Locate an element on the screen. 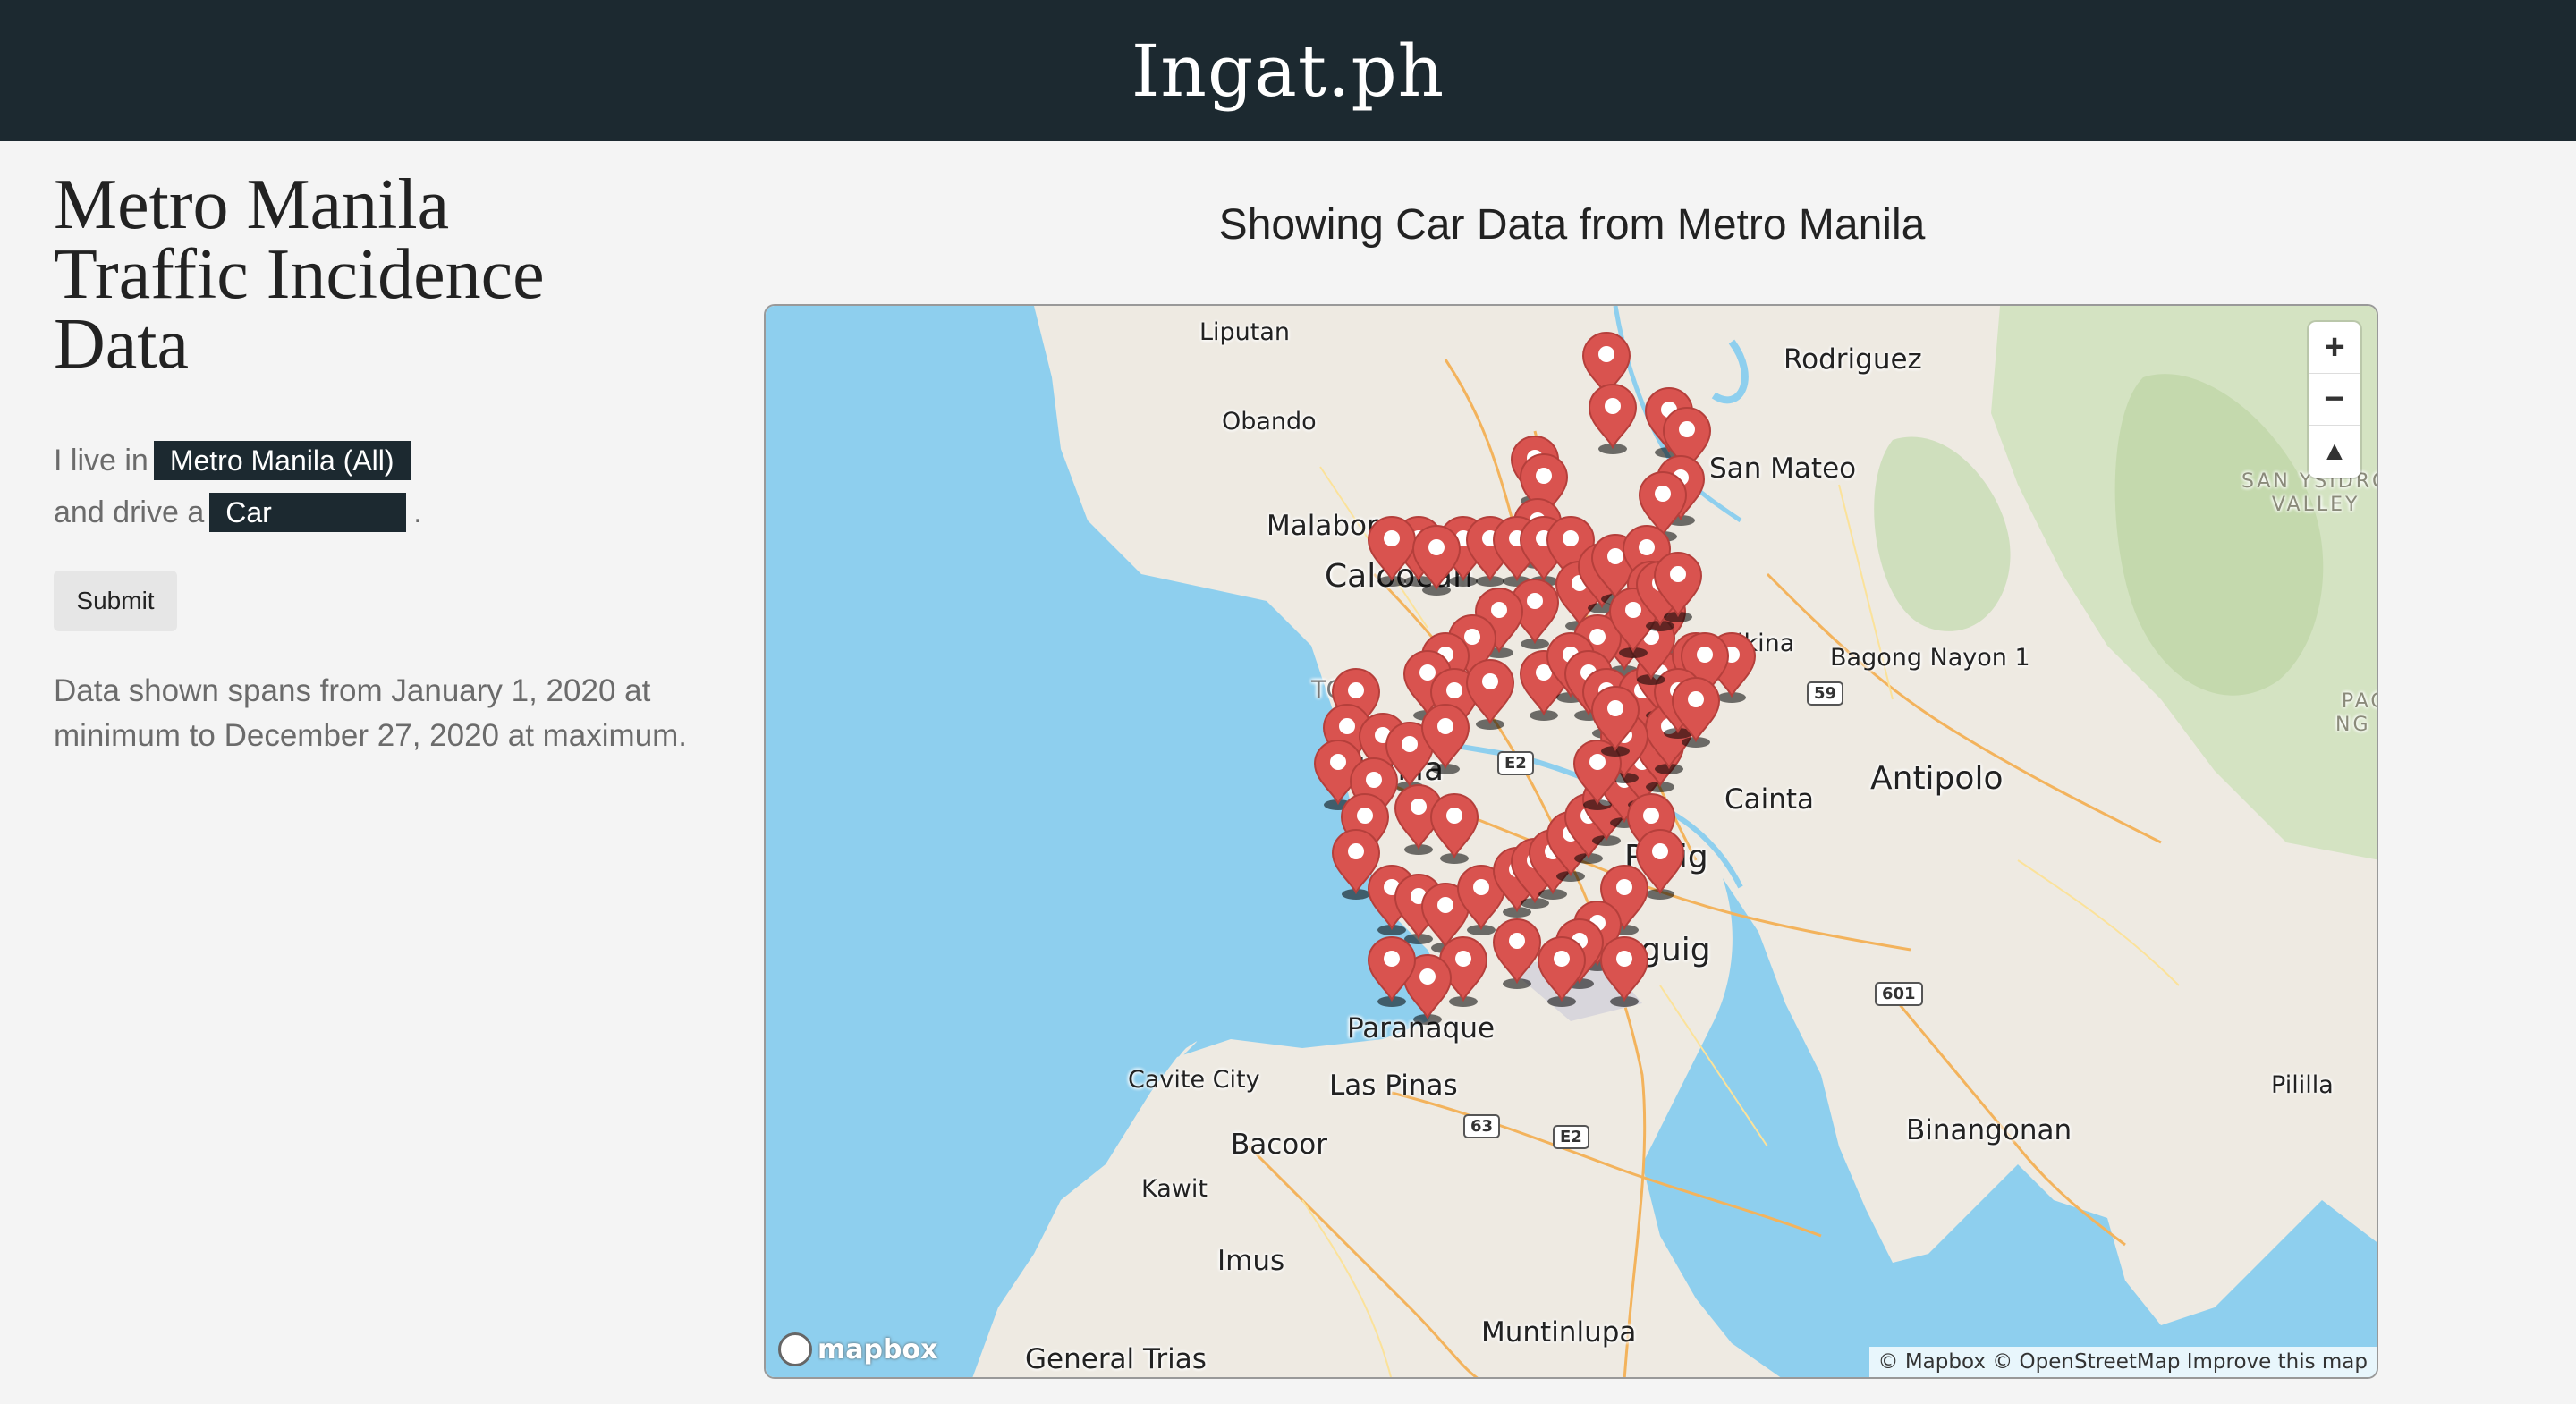  mapbox-logo-icon is located at coordinates (795, 1349).